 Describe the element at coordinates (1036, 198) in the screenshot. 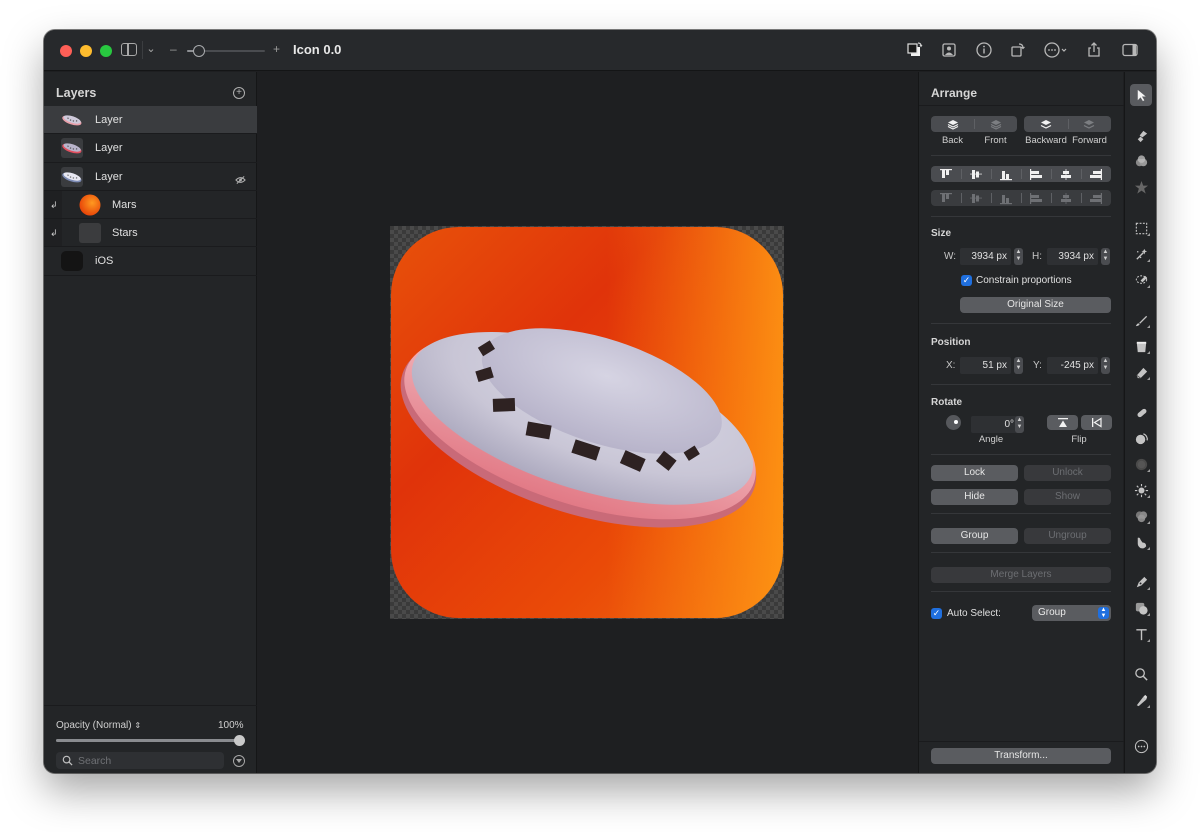

I see `distribute-left-button` at that location.